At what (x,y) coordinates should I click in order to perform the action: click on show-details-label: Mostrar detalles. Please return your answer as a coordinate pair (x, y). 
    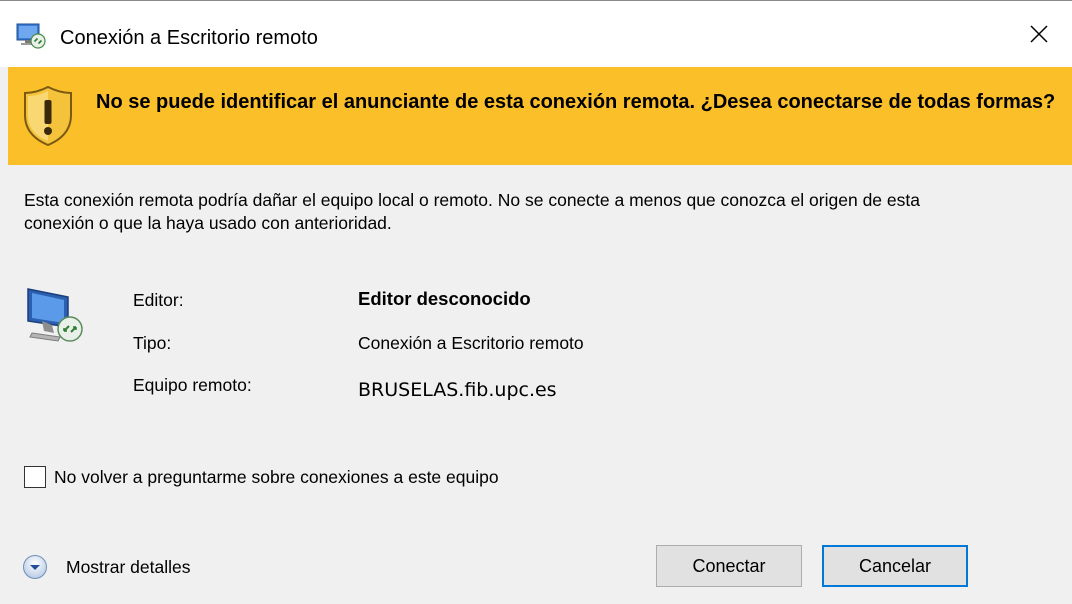
    Looking at the image, I should click on (128, 566).